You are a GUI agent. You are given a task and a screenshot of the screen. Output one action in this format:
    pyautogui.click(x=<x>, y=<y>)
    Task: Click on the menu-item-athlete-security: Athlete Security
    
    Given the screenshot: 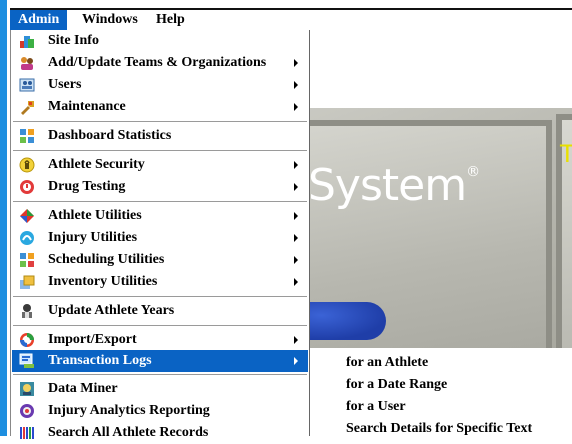 What is the action you would take?
    pyautogui.click(x=160, y=165)
    